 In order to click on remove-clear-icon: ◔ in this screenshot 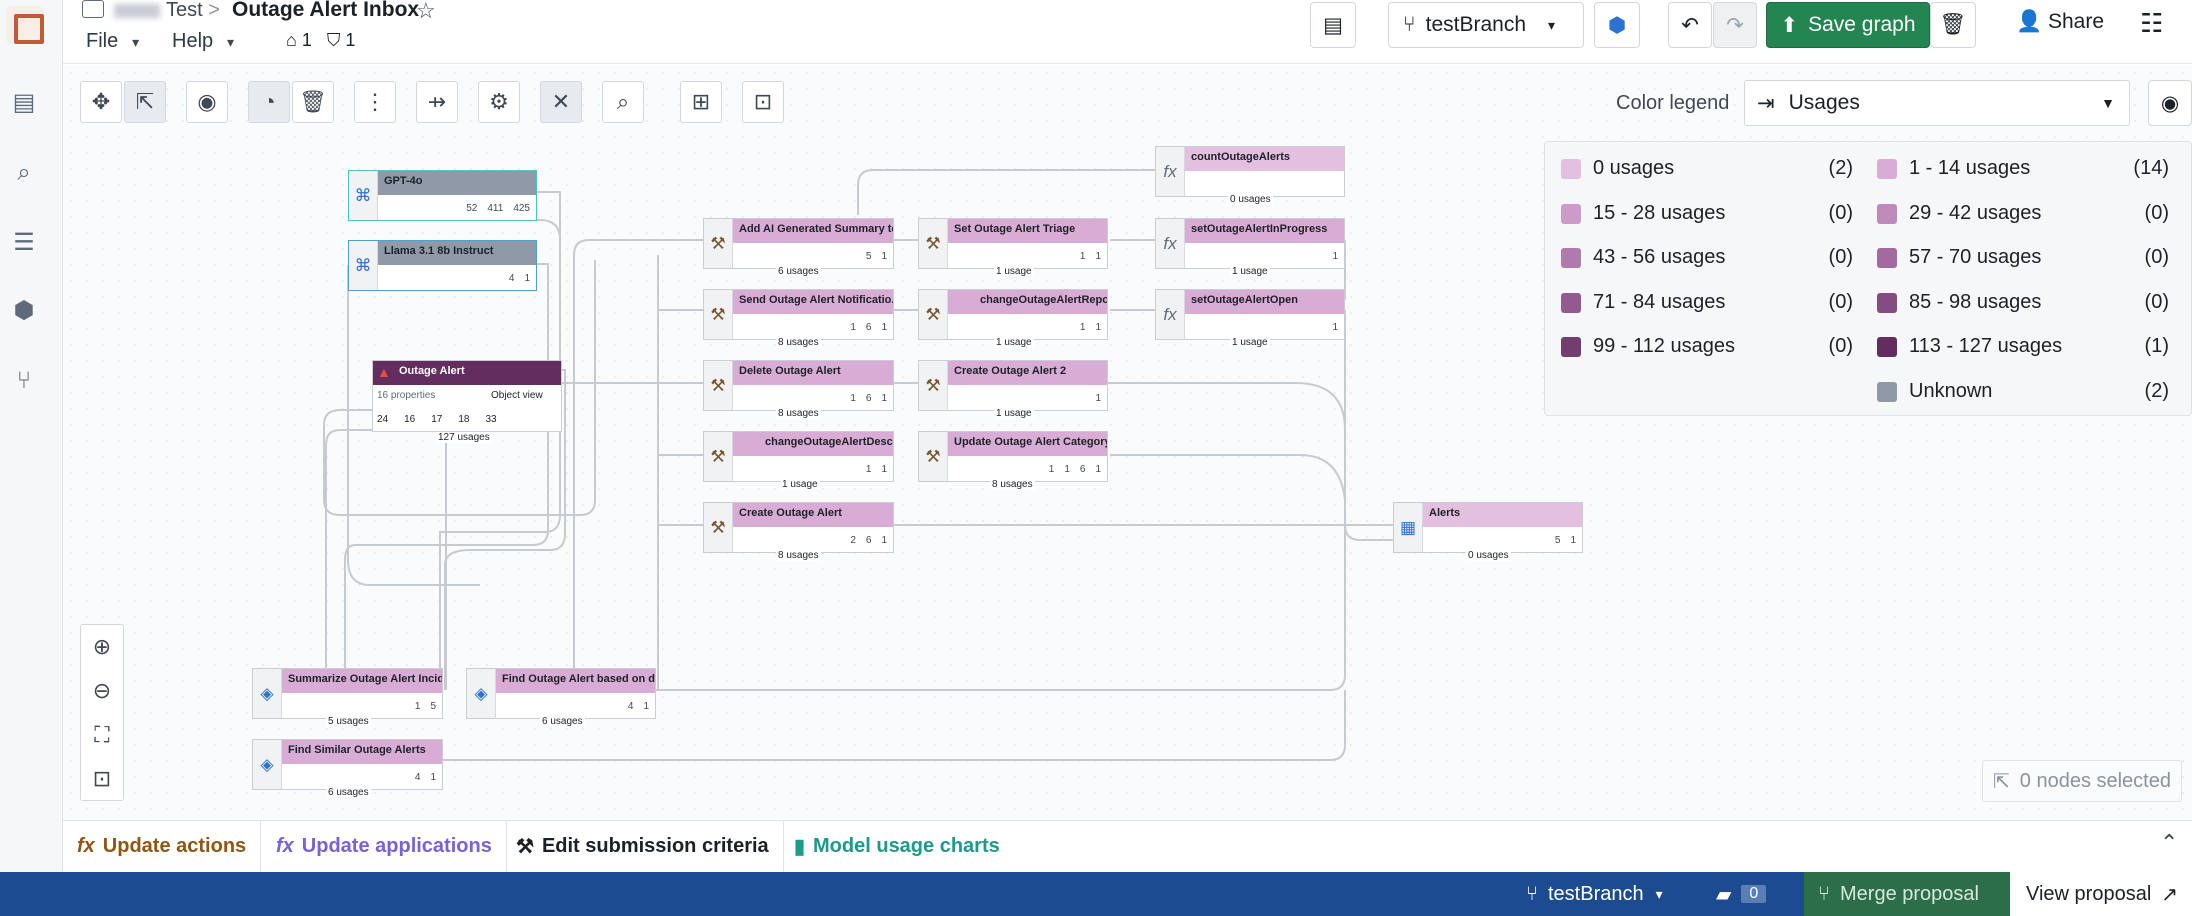, I will do `click(269, 102)`.